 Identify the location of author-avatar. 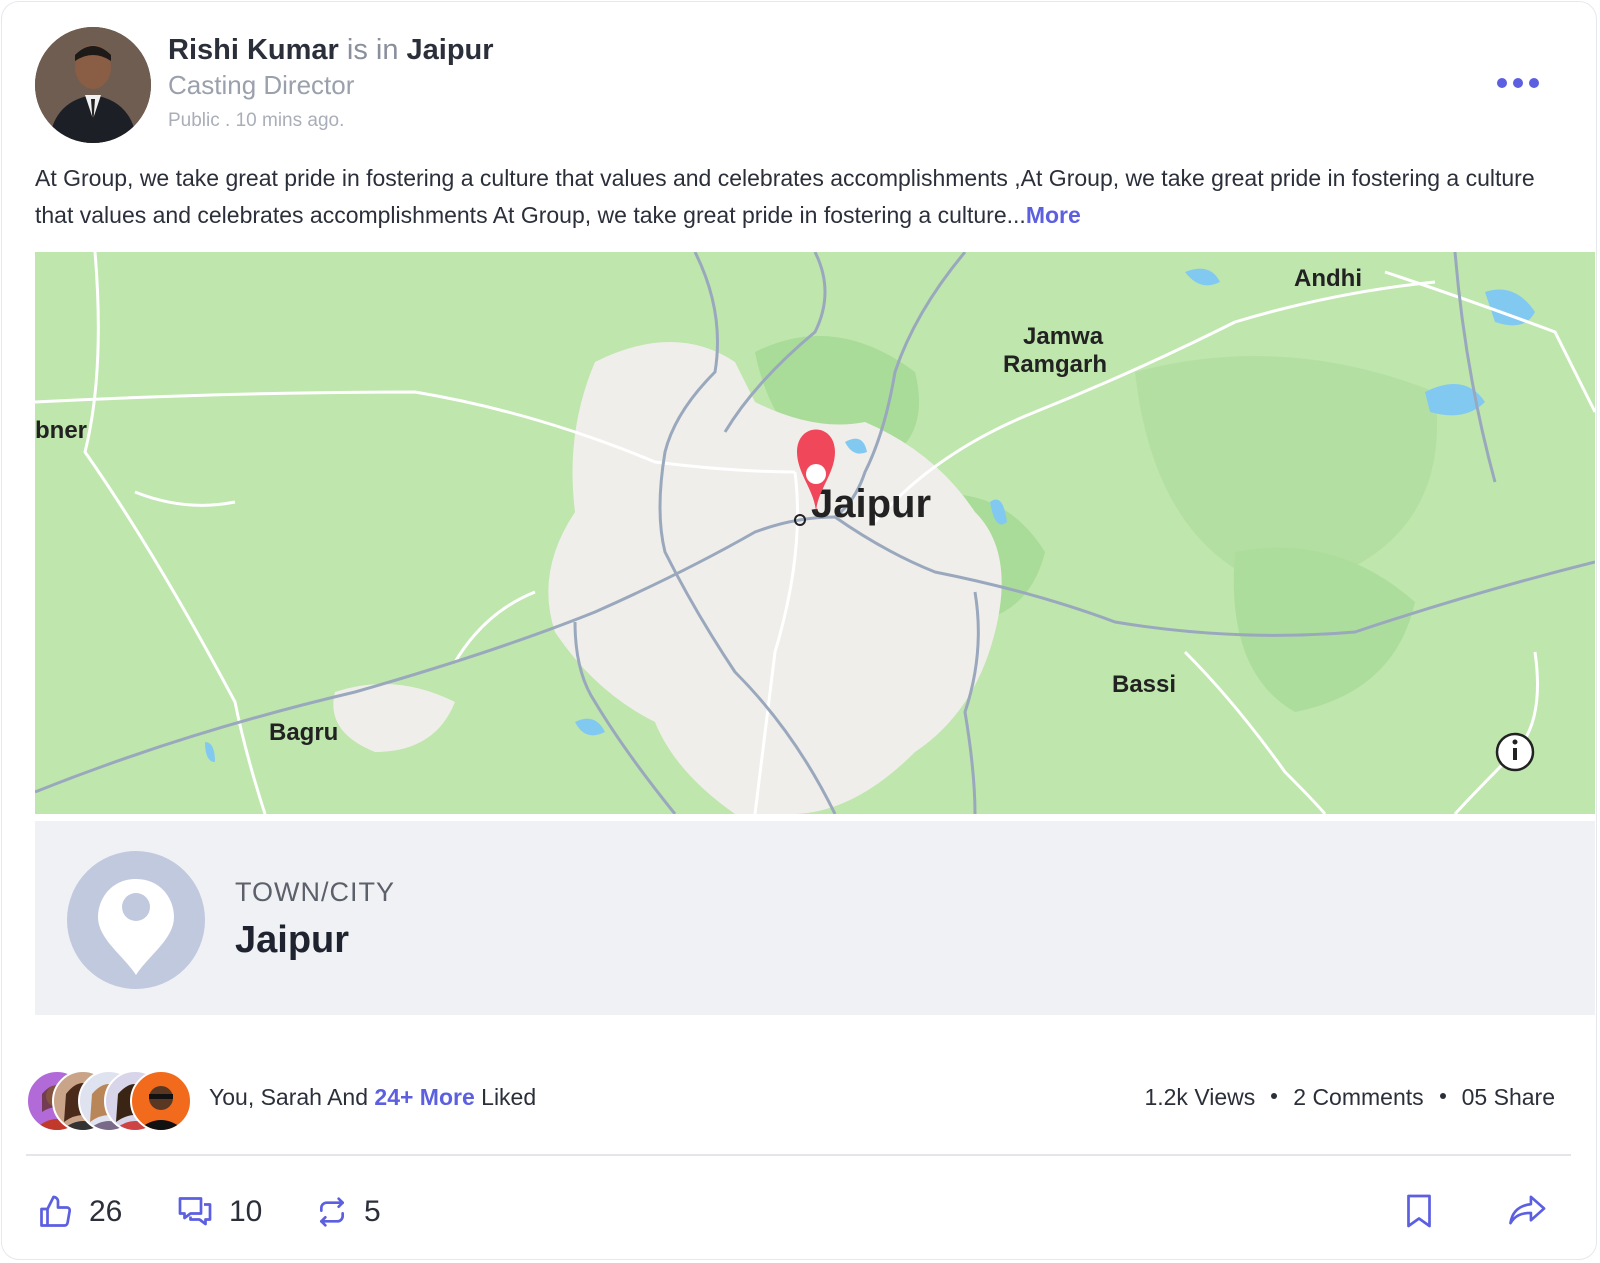
(93, 85).